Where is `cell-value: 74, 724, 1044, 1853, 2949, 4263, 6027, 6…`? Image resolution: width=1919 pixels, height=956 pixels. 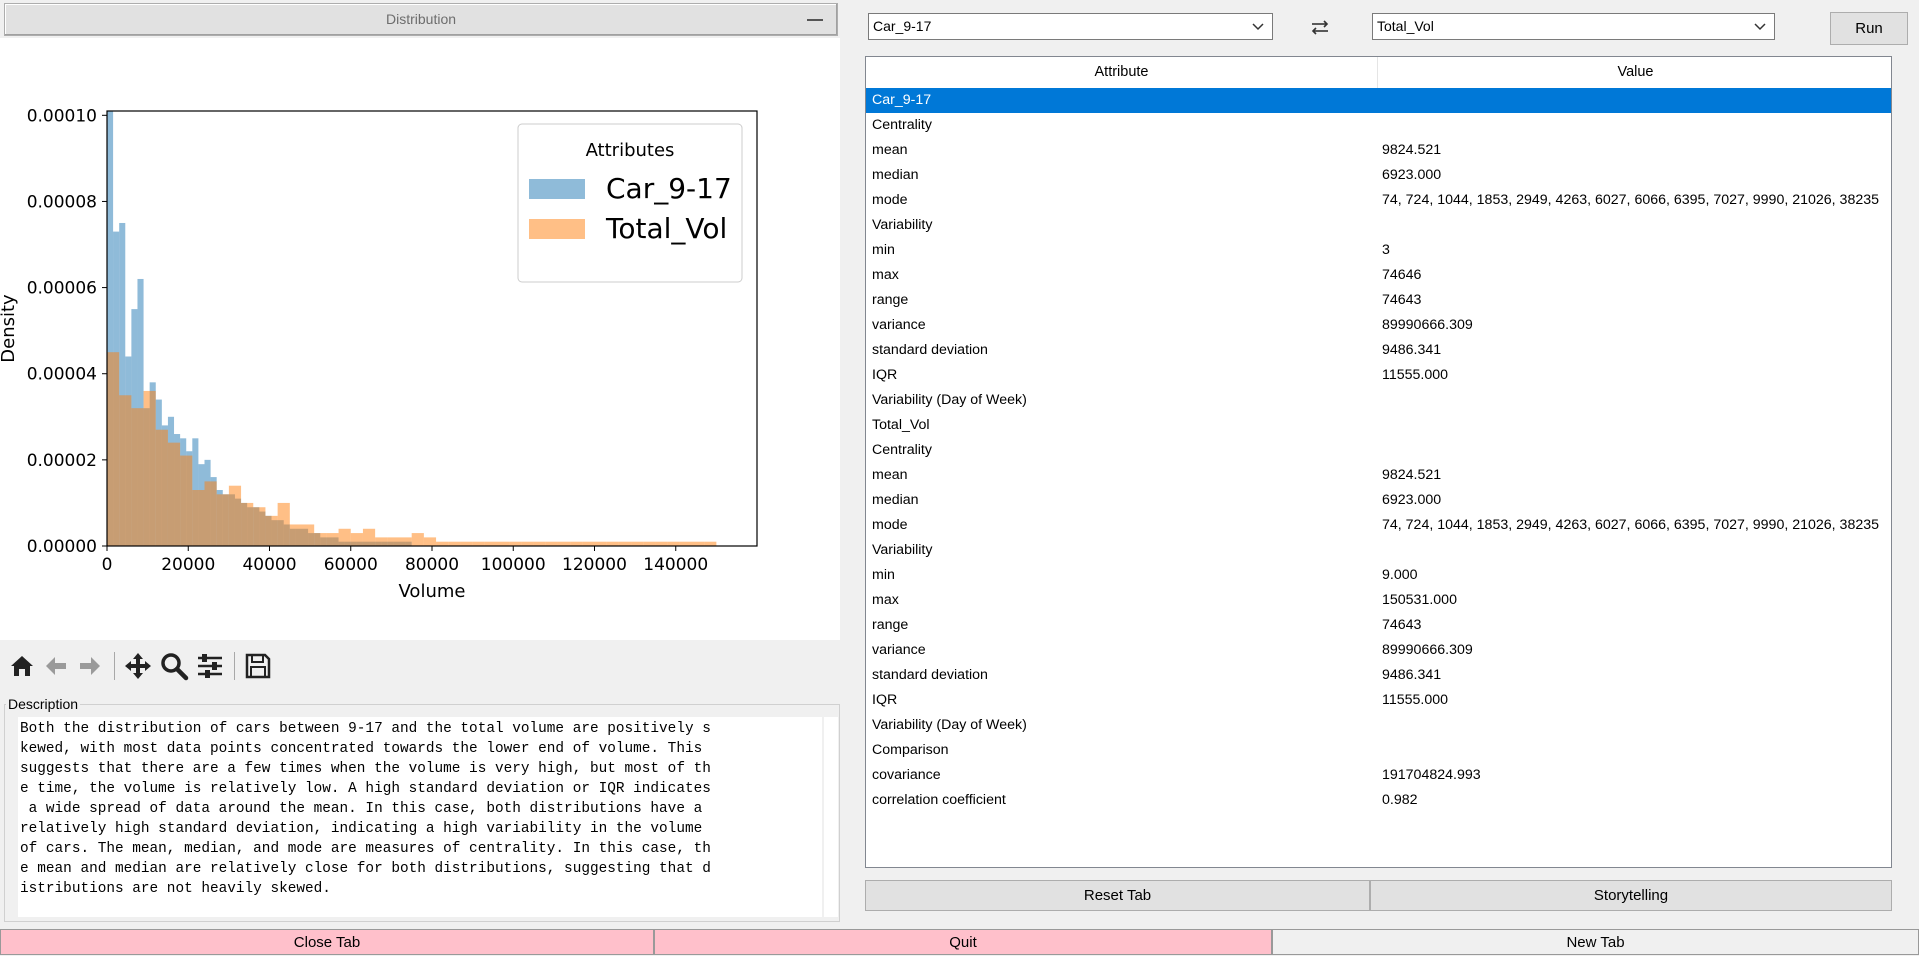
cell-value: 74, 724, 1044, 1853, 2949, 4263, 6027, 6… is located at coordinates (1631, 200).